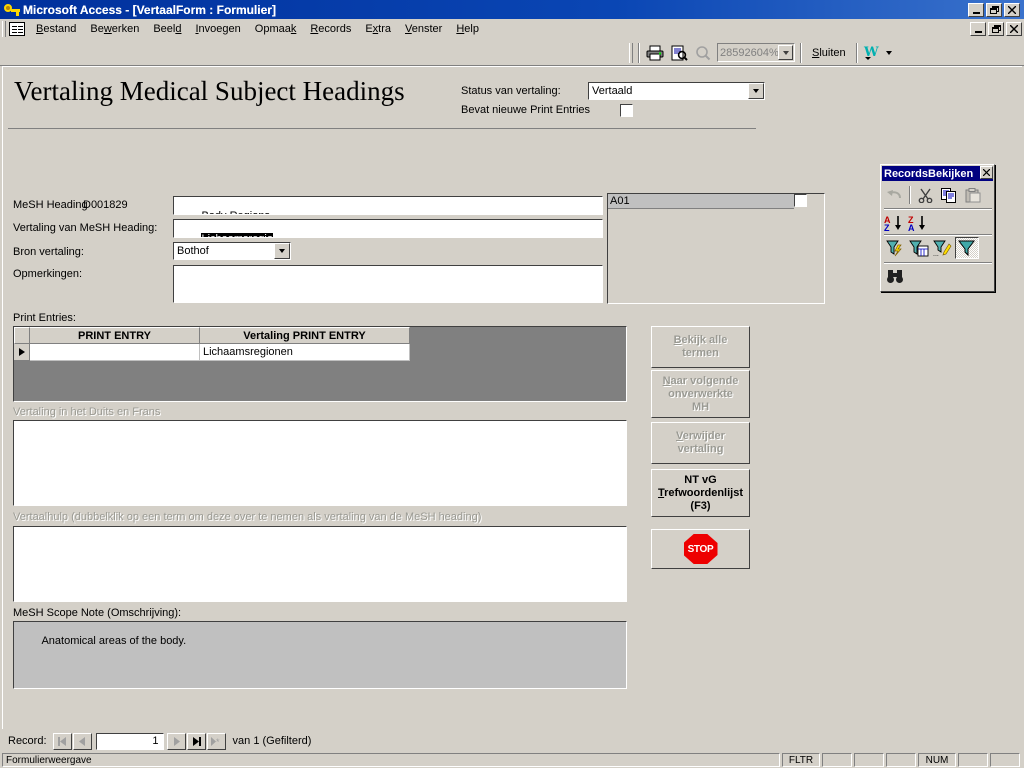 The image size is (1024, 768). Describe the element at coordinates (388, 228) in the screenshot. I see `translation-field: Lichaamsregio` at that location.